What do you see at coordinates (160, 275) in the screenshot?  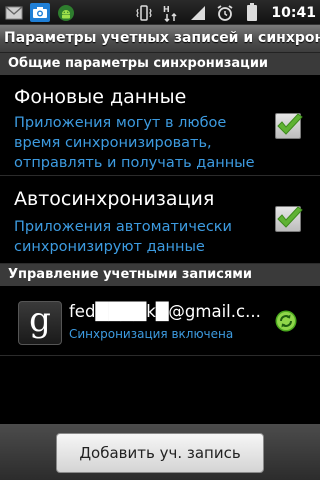 I see `section-header-accounts: Управление учетными записями` at bounding box center [160, 275].